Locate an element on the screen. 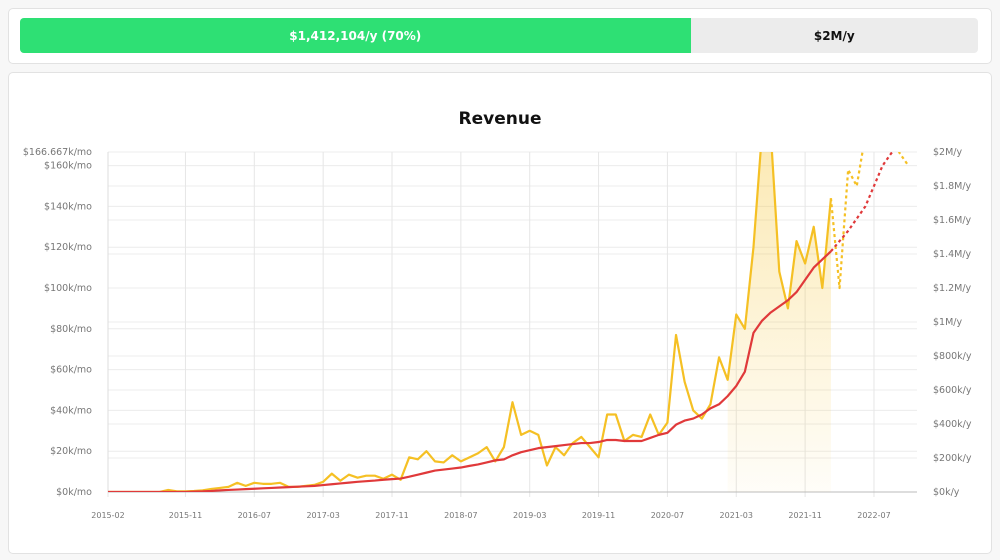 This screenshot has width=1000, height=560. y-tick-label-right: $600k/y is located at coordinates (952, 390).